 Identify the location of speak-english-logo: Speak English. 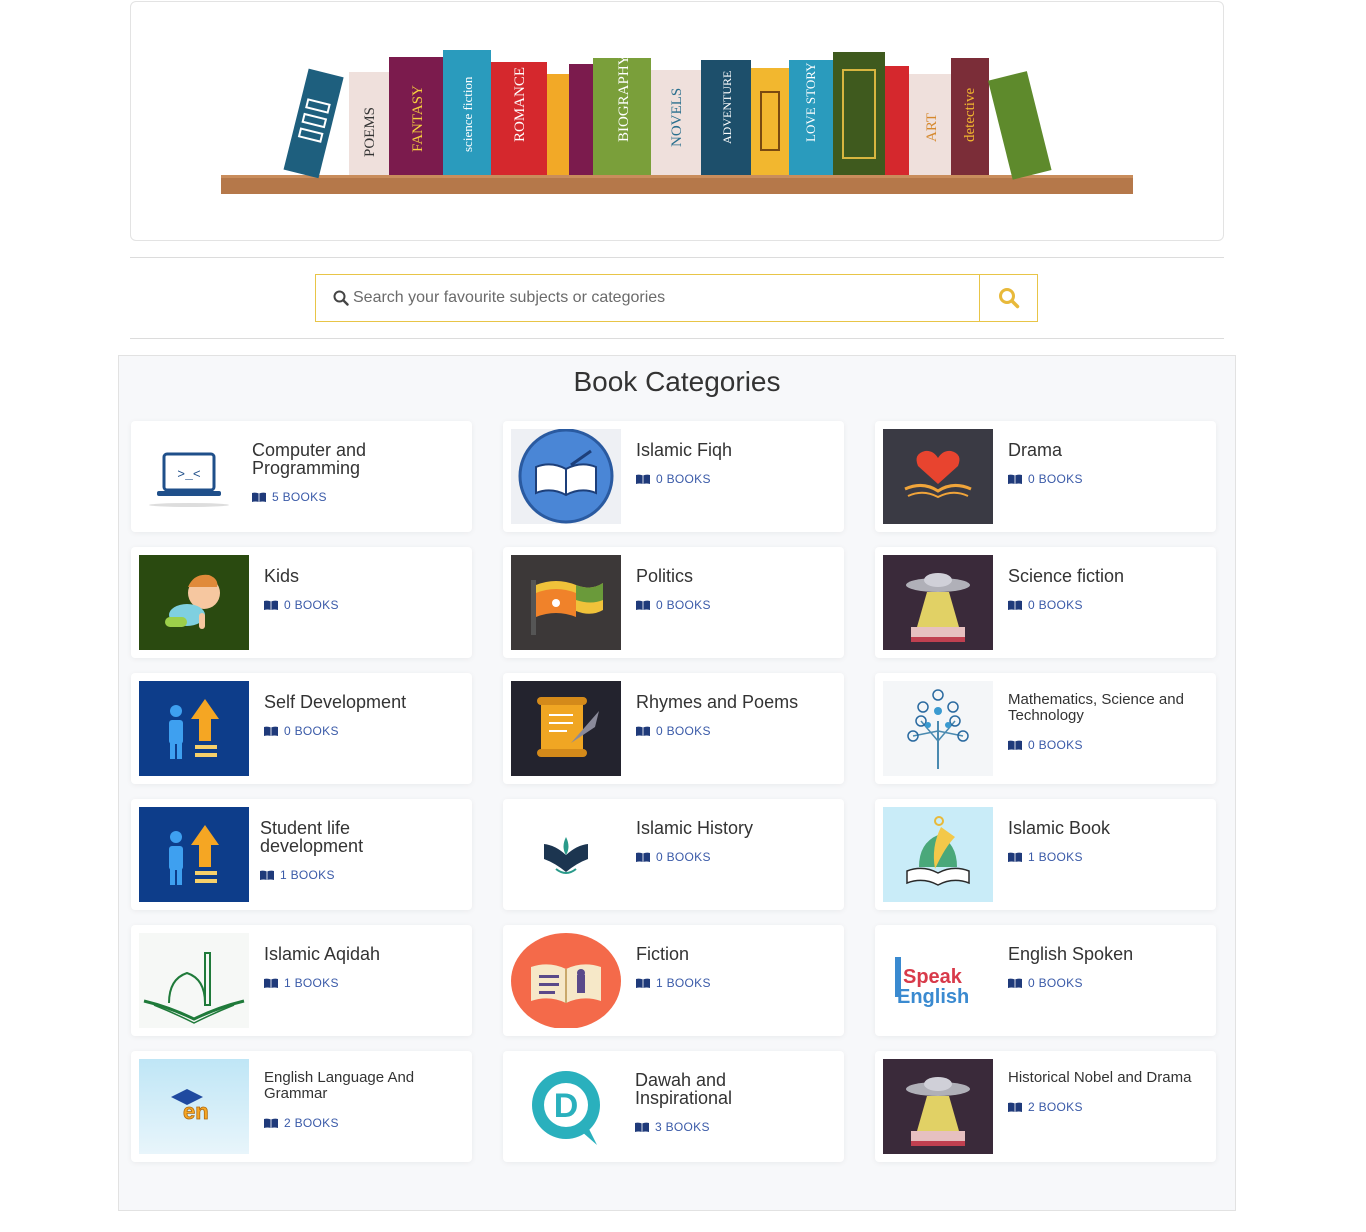
(938, 980).